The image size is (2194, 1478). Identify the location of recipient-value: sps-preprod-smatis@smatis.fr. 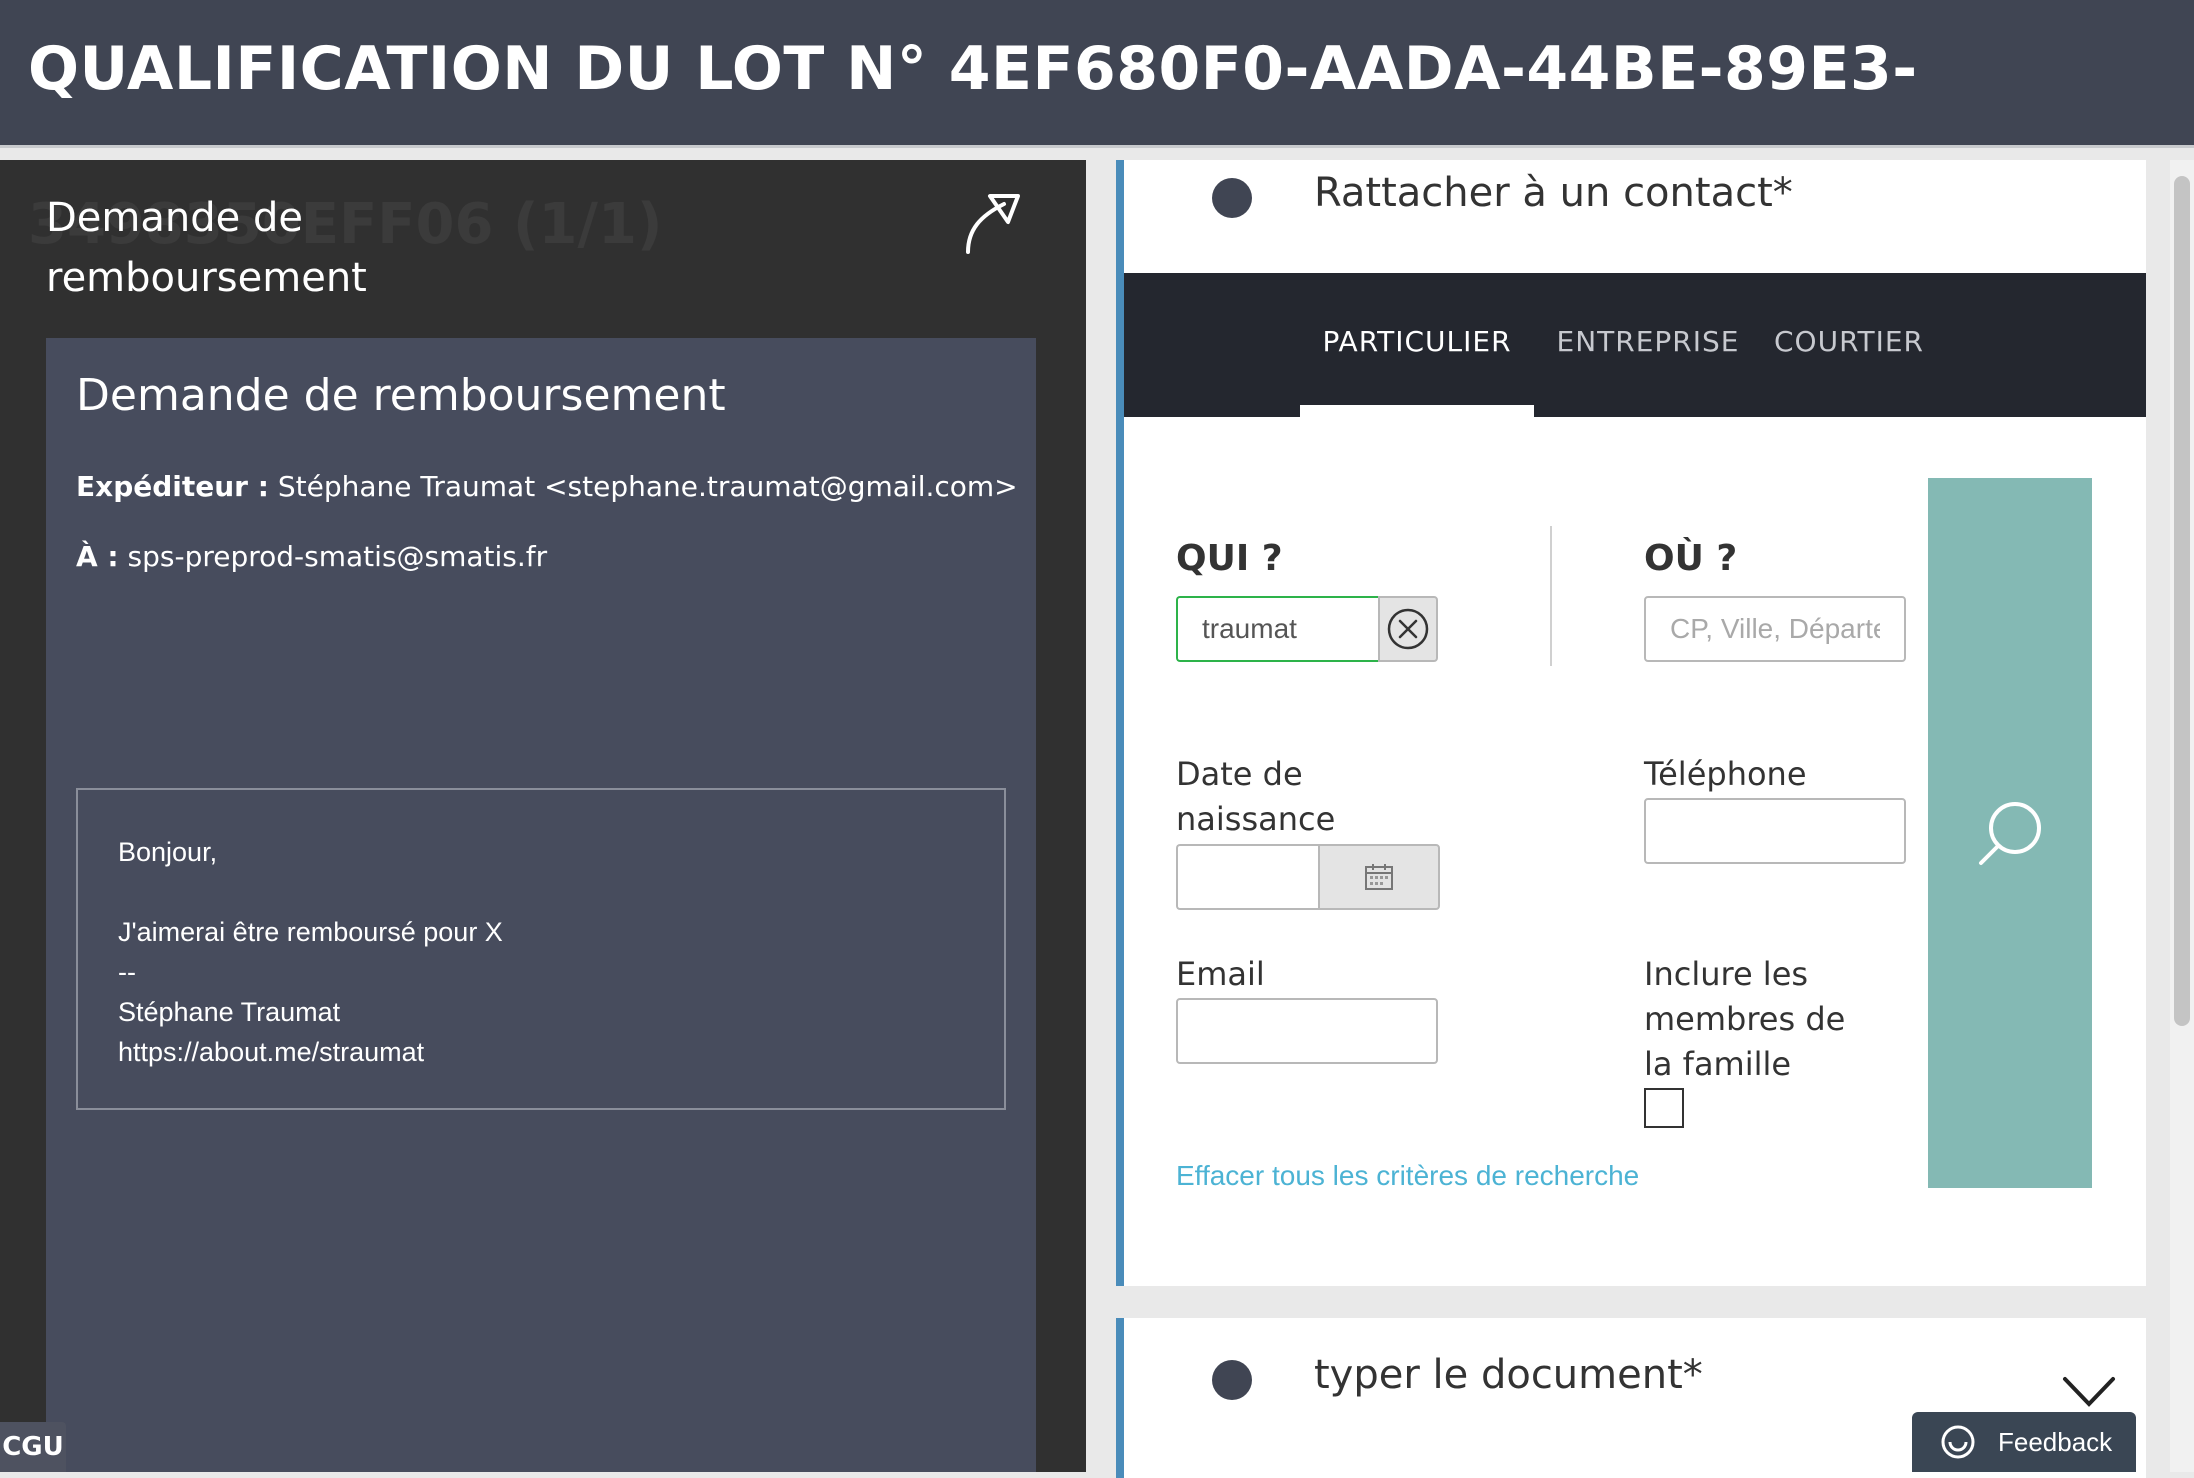
(337, 556).